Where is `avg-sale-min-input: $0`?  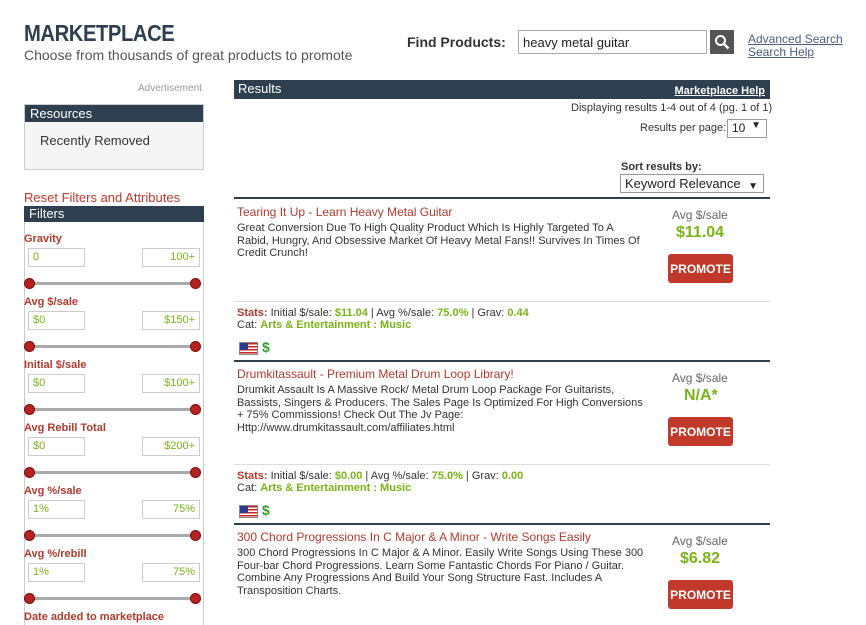 avg-sale-min-input: $0 is located at coordinates (56, 320).